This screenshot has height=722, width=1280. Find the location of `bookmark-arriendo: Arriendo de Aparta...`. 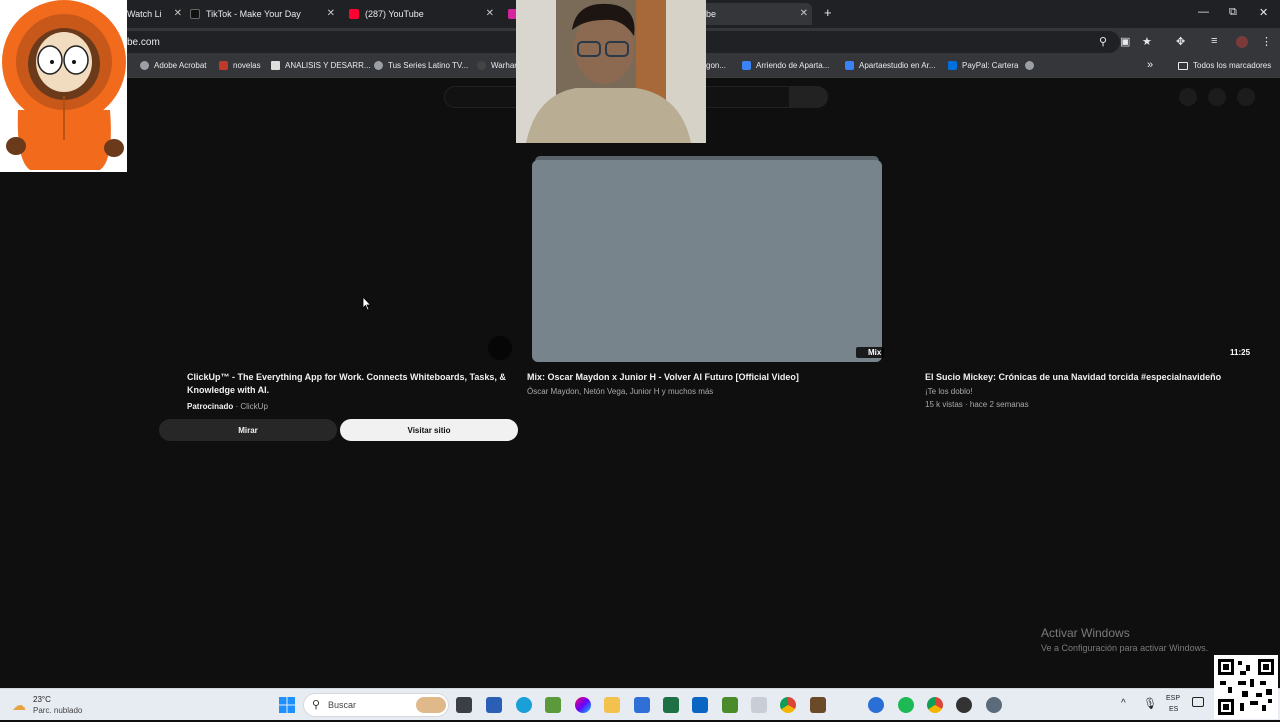

bookmark-arriendo: Arriendo de Aparta... is located at coordinates (785, 65).